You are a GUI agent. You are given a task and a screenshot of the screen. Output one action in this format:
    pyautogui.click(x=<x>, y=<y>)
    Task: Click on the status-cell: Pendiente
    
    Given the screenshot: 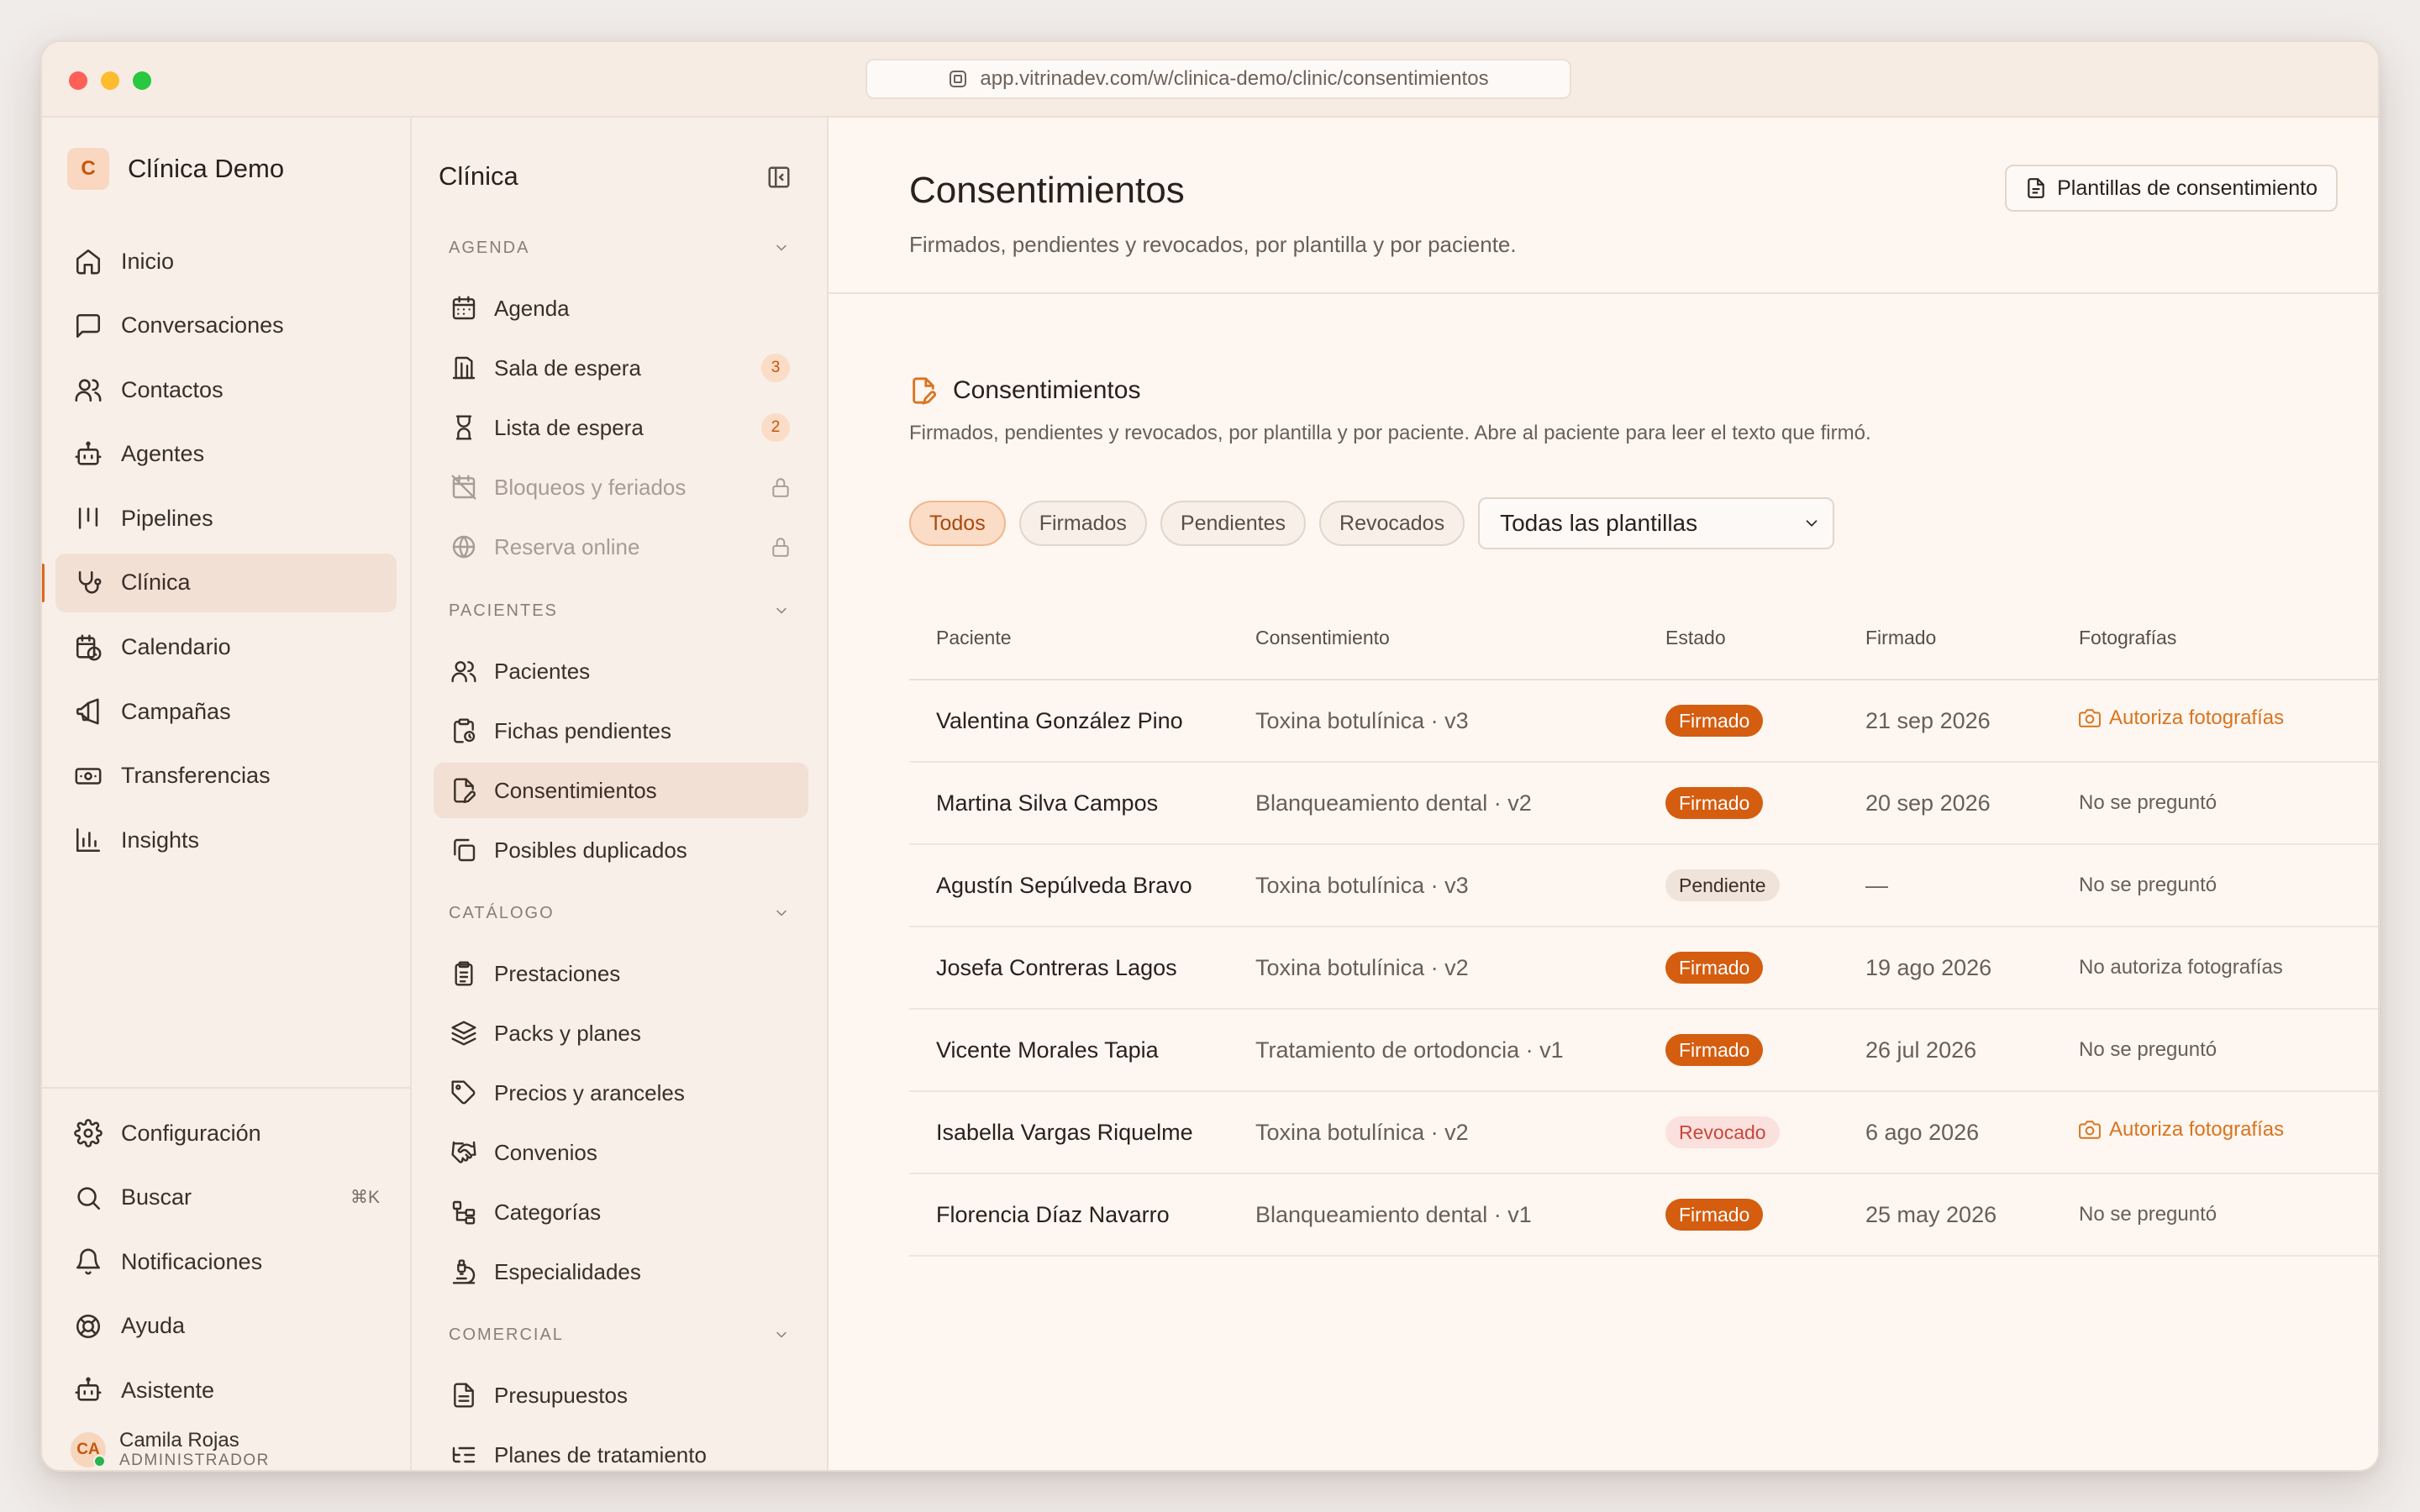 What is the action you would take?
    pyautogui.click(x=1765, y=885)
    